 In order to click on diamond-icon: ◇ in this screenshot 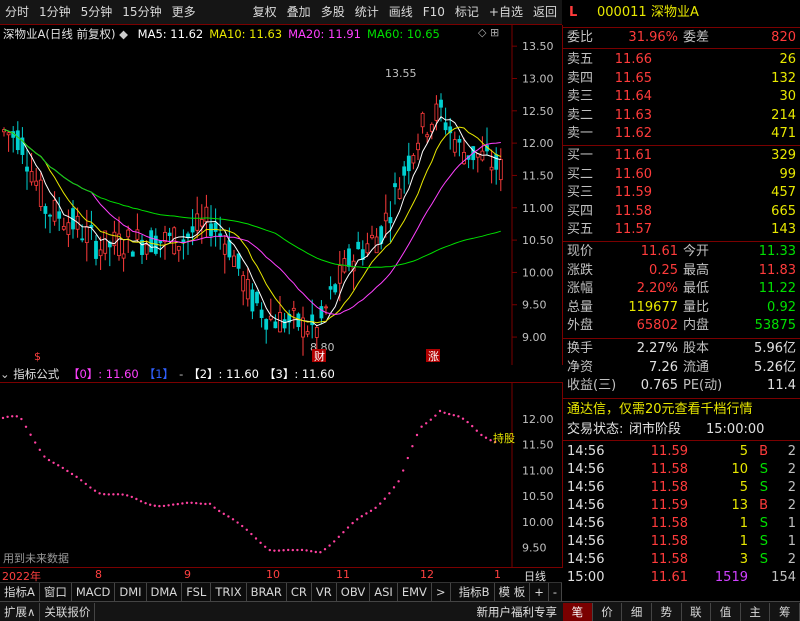, I will do `click(482, 32)`.